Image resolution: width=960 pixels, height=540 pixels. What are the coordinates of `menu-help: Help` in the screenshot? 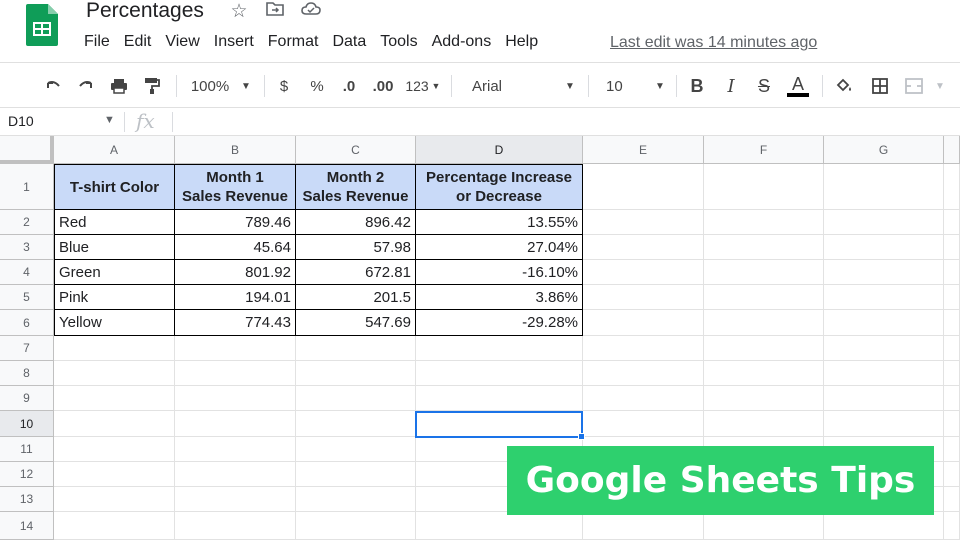 It's located at (521, 42).